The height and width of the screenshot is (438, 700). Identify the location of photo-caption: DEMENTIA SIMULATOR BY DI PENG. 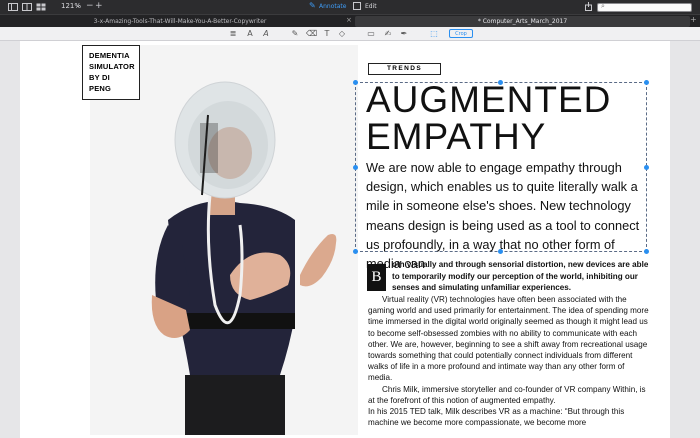
(111, 72).